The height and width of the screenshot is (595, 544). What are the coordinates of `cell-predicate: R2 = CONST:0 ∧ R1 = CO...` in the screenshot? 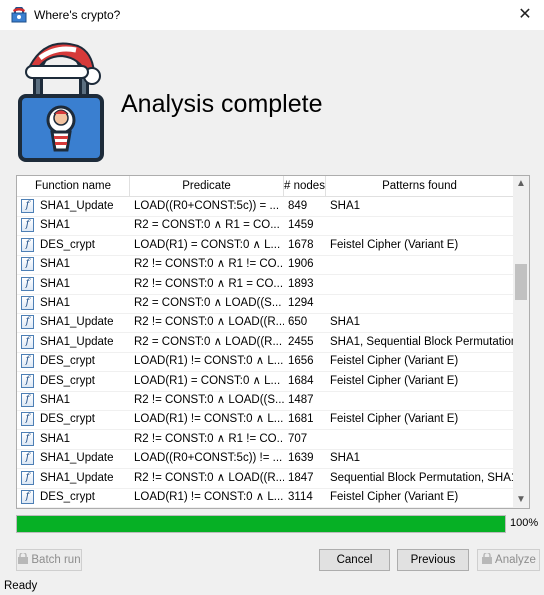 It's located at (207, 225).